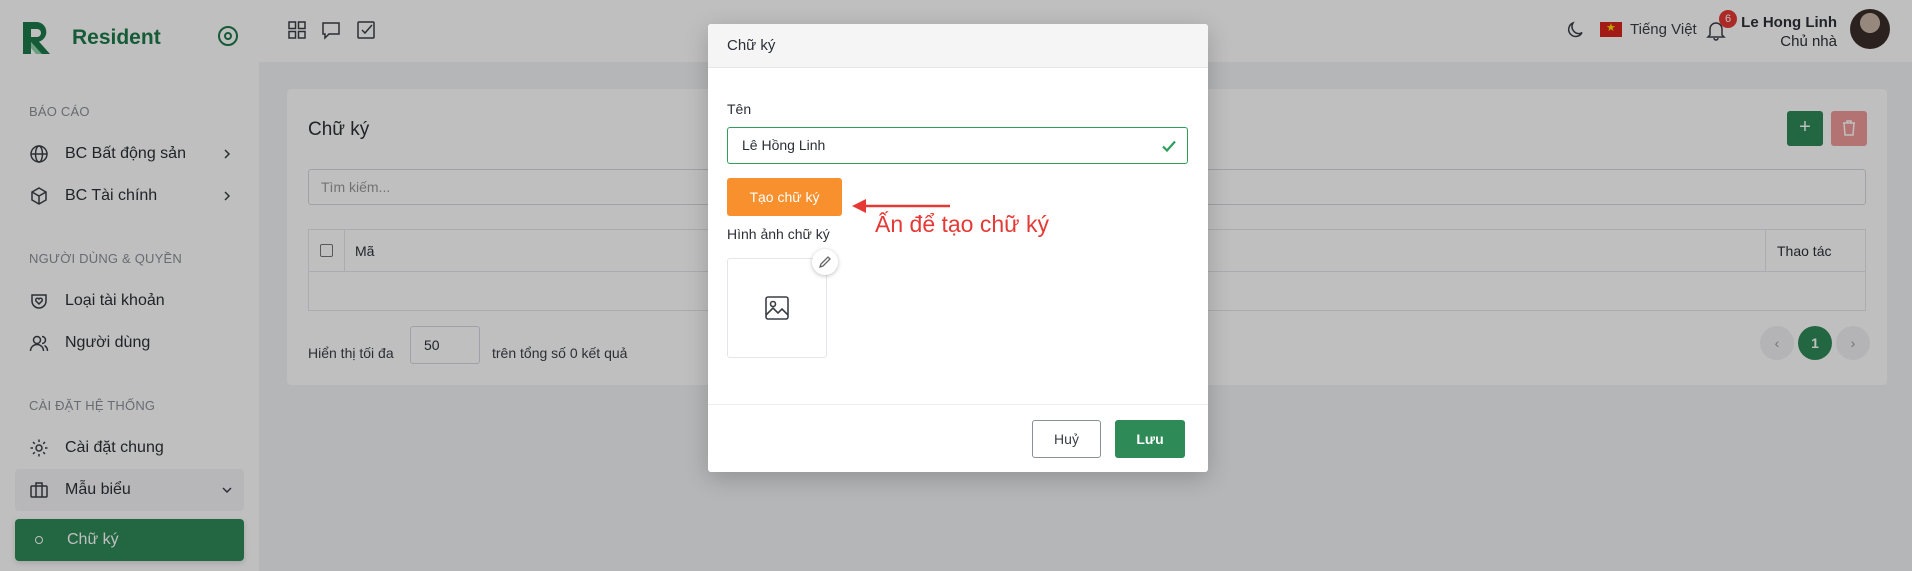  Describe the element at coordinates (1150, 439) in the screenshot. I see `save-button: Lưu` at that location.